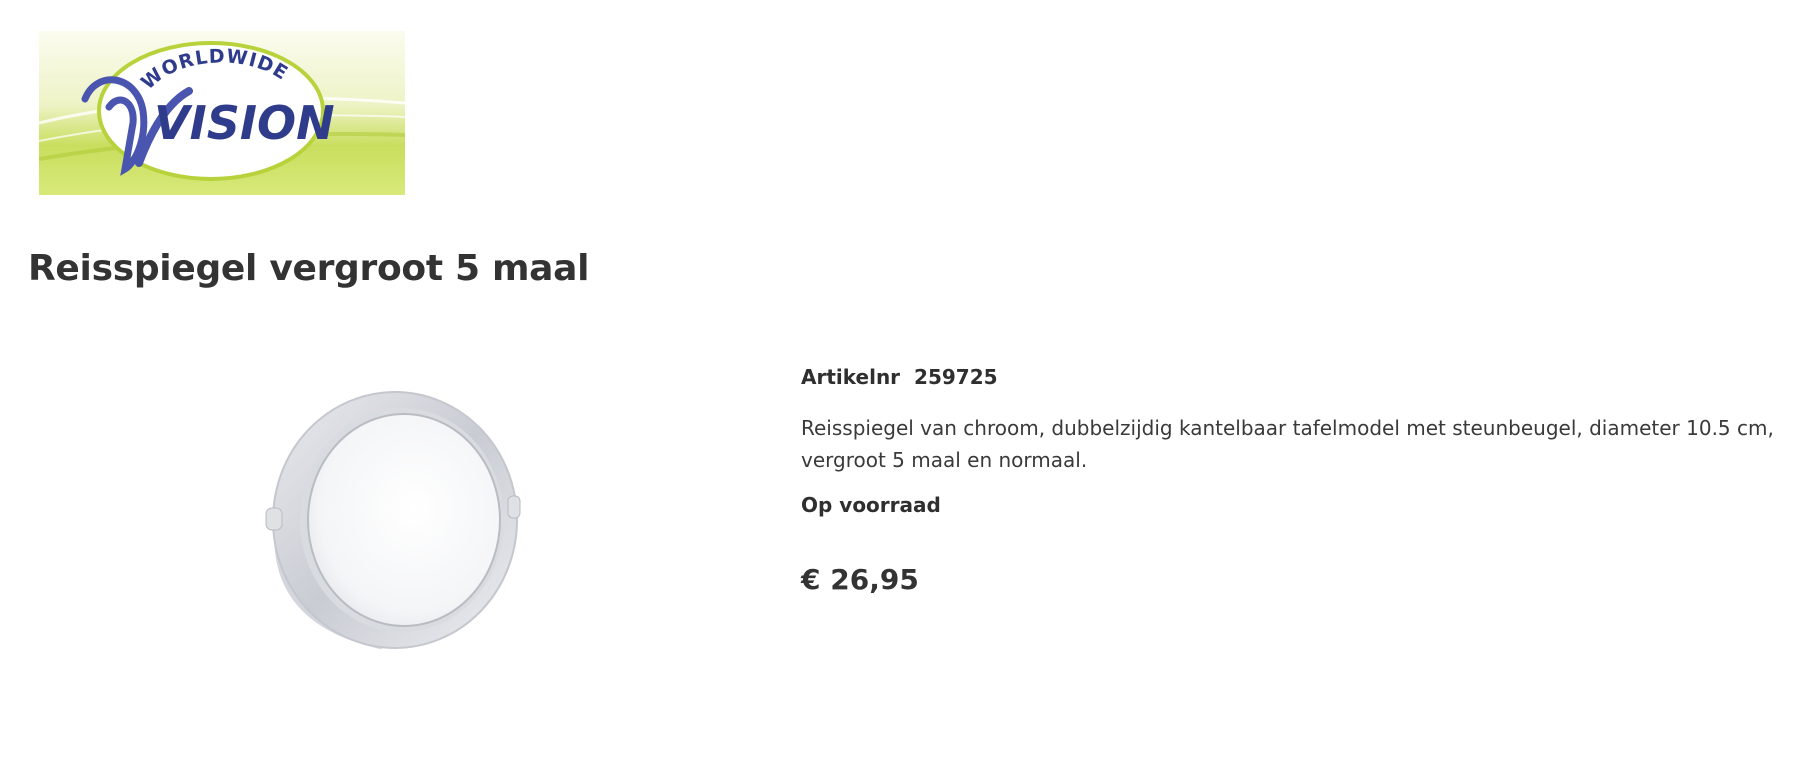 Image resolution: width=1804 pixels, height=769 pixels. What do you see at coordinates (393, 520) in the screenshot?
I see `round-mirror-icon` at bounding box center [393, 520].